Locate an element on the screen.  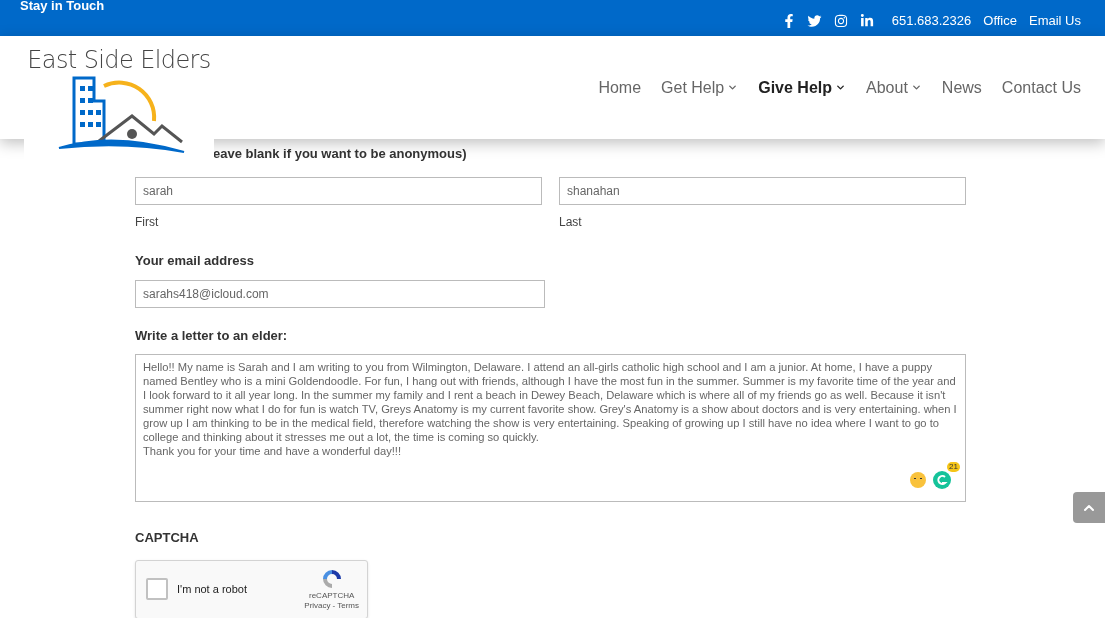
scroll-top-button is located at coordinates (1089, 507).